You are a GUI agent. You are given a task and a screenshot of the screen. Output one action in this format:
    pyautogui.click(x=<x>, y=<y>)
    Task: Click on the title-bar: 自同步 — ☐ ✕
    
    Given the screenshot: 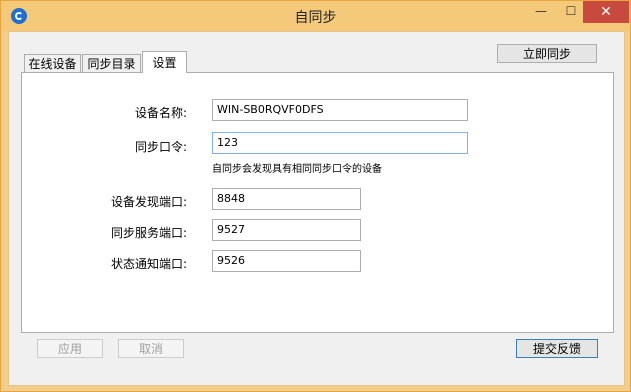 What is the action you would take?
    pyautogui.click(x=315, y=16)
    